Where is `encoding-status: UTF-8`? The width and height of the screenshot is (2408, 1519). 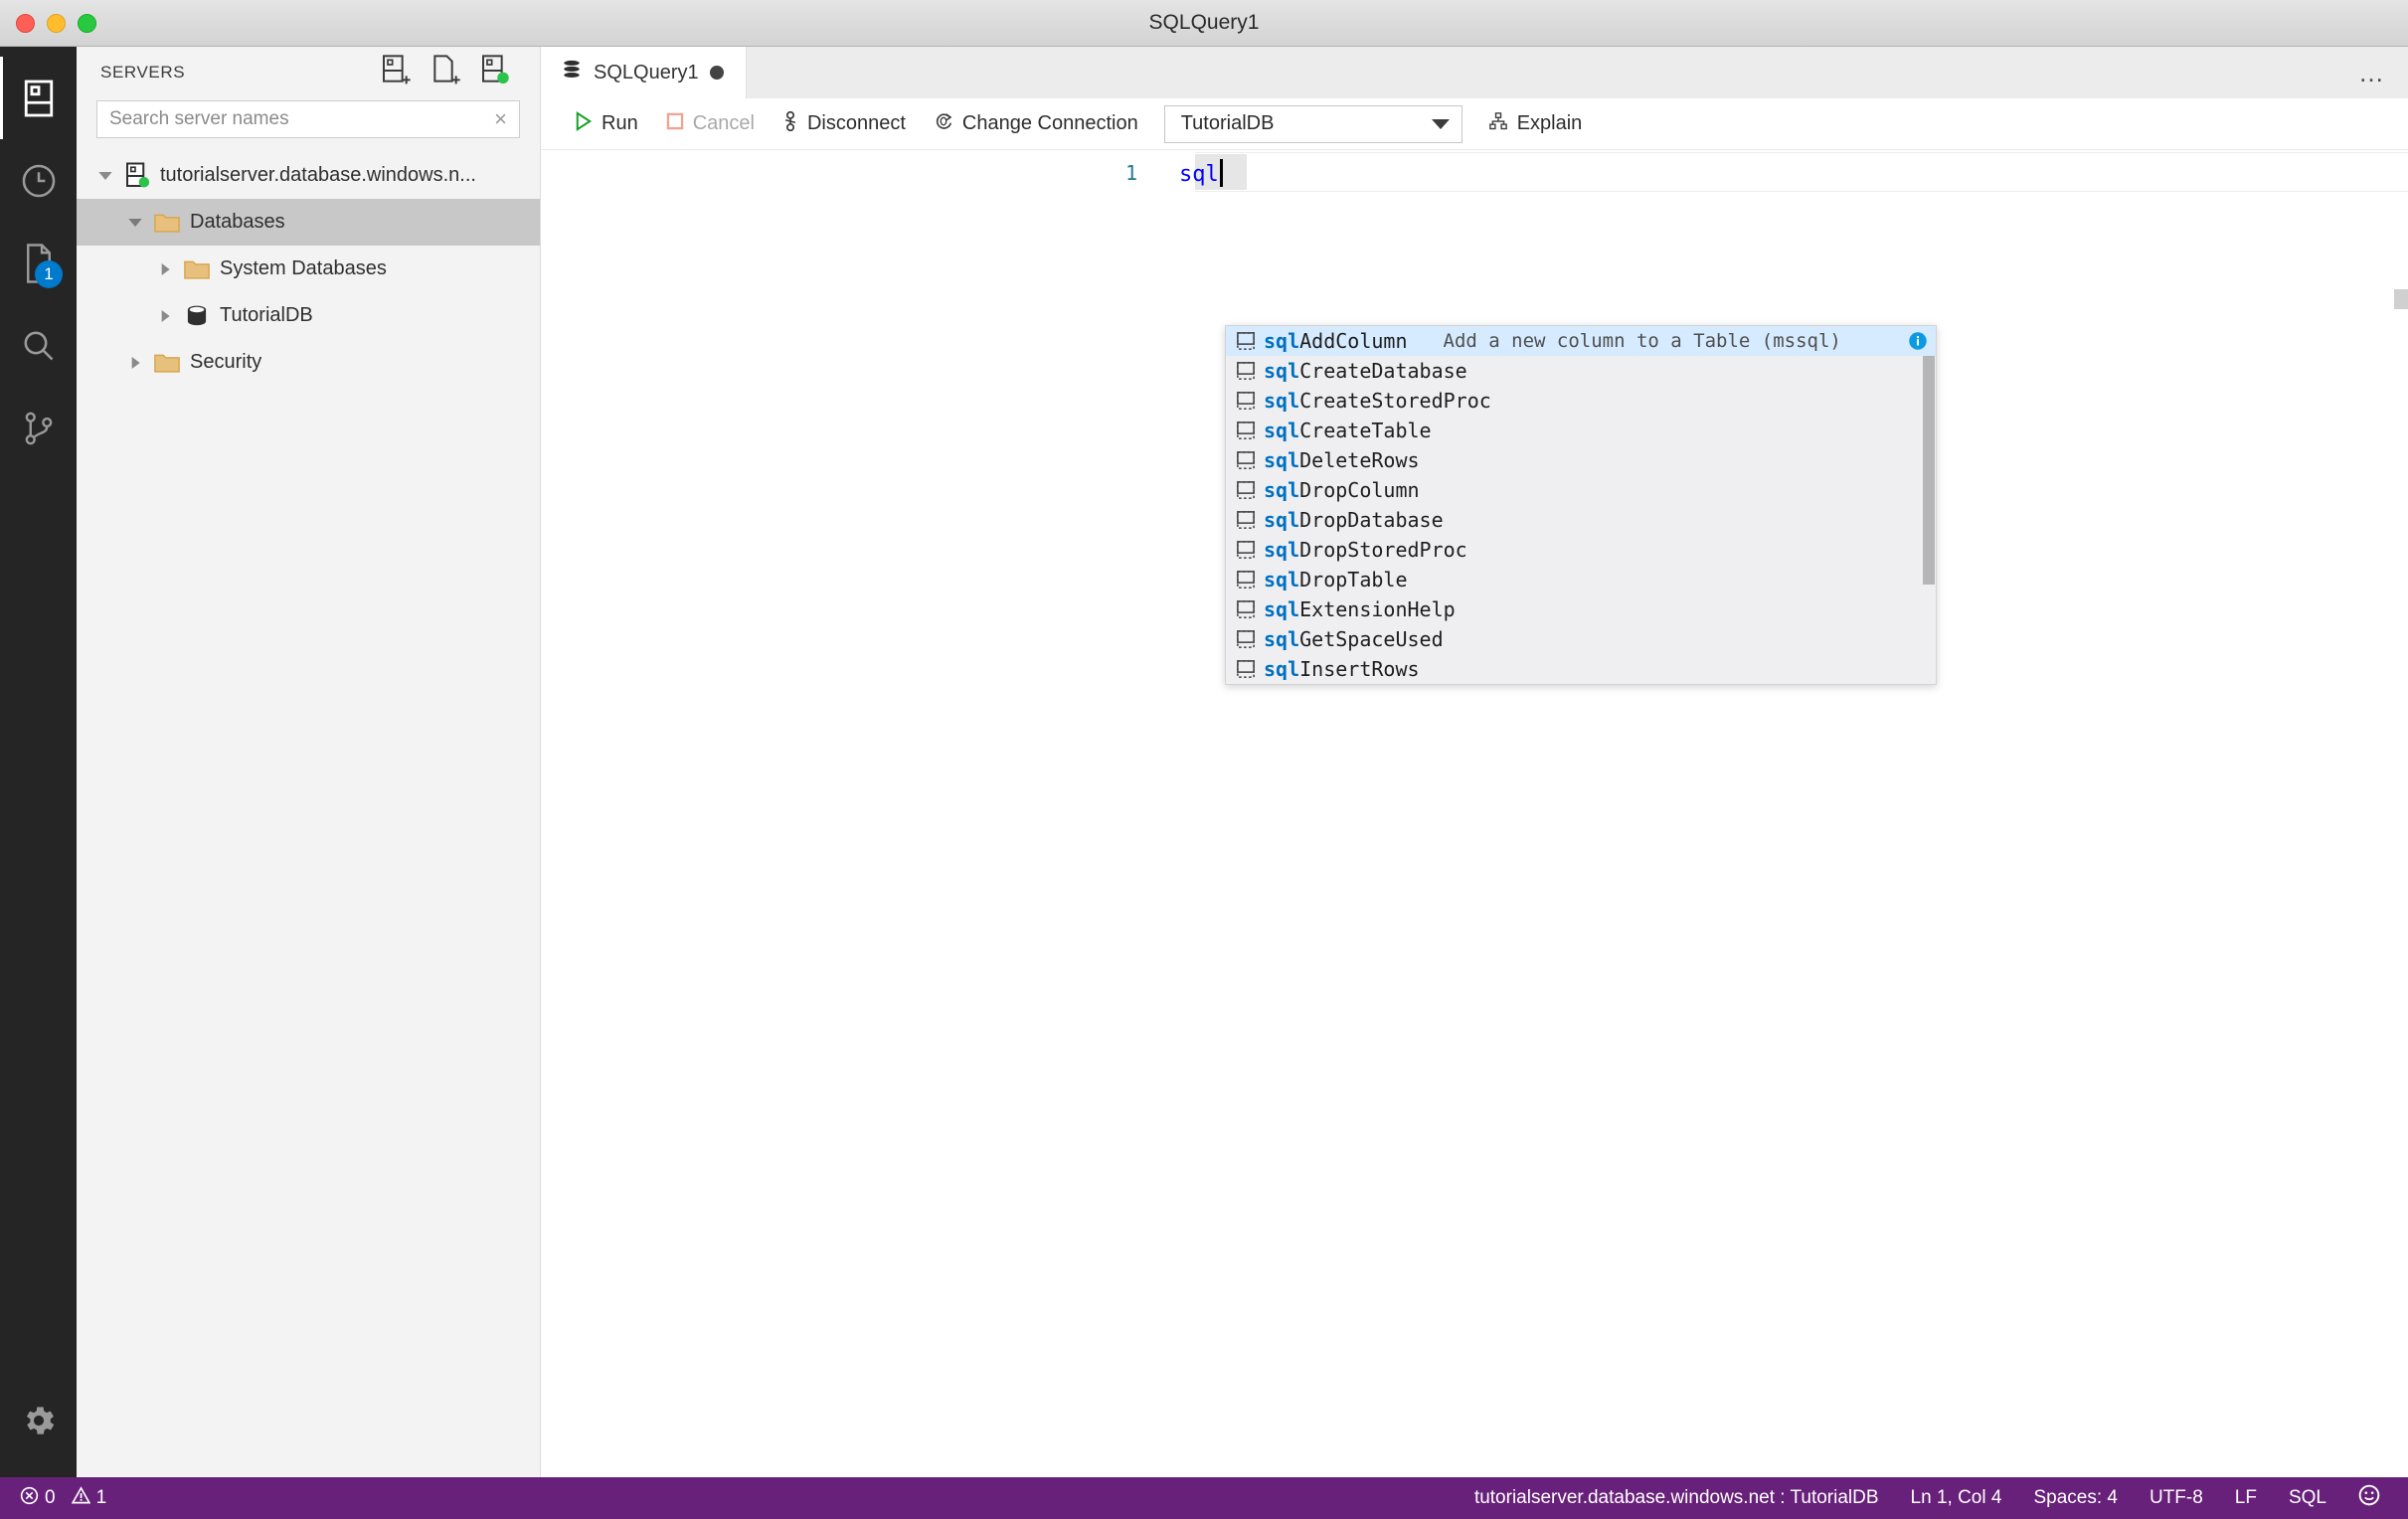 encoding-status: UTF-8 is located at coordinates (2176, 1498).